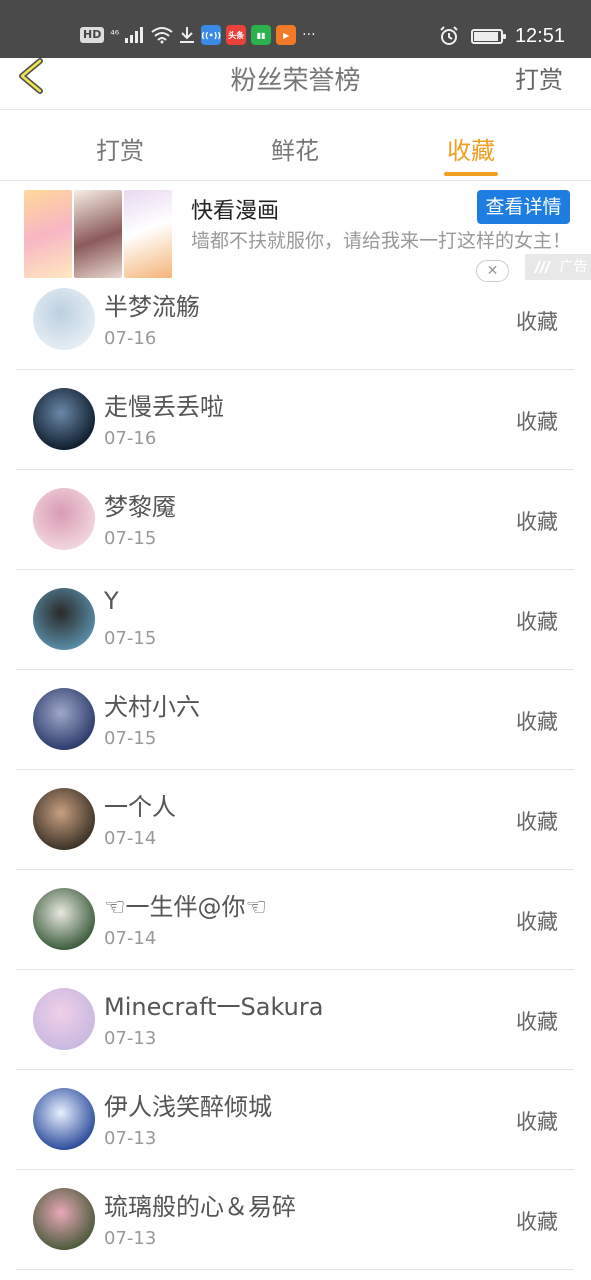  What do you see at coordinates (261, 35) in the screenshot?
I see `book-app-icon: ▮▮` at bounding box center [261, 35].